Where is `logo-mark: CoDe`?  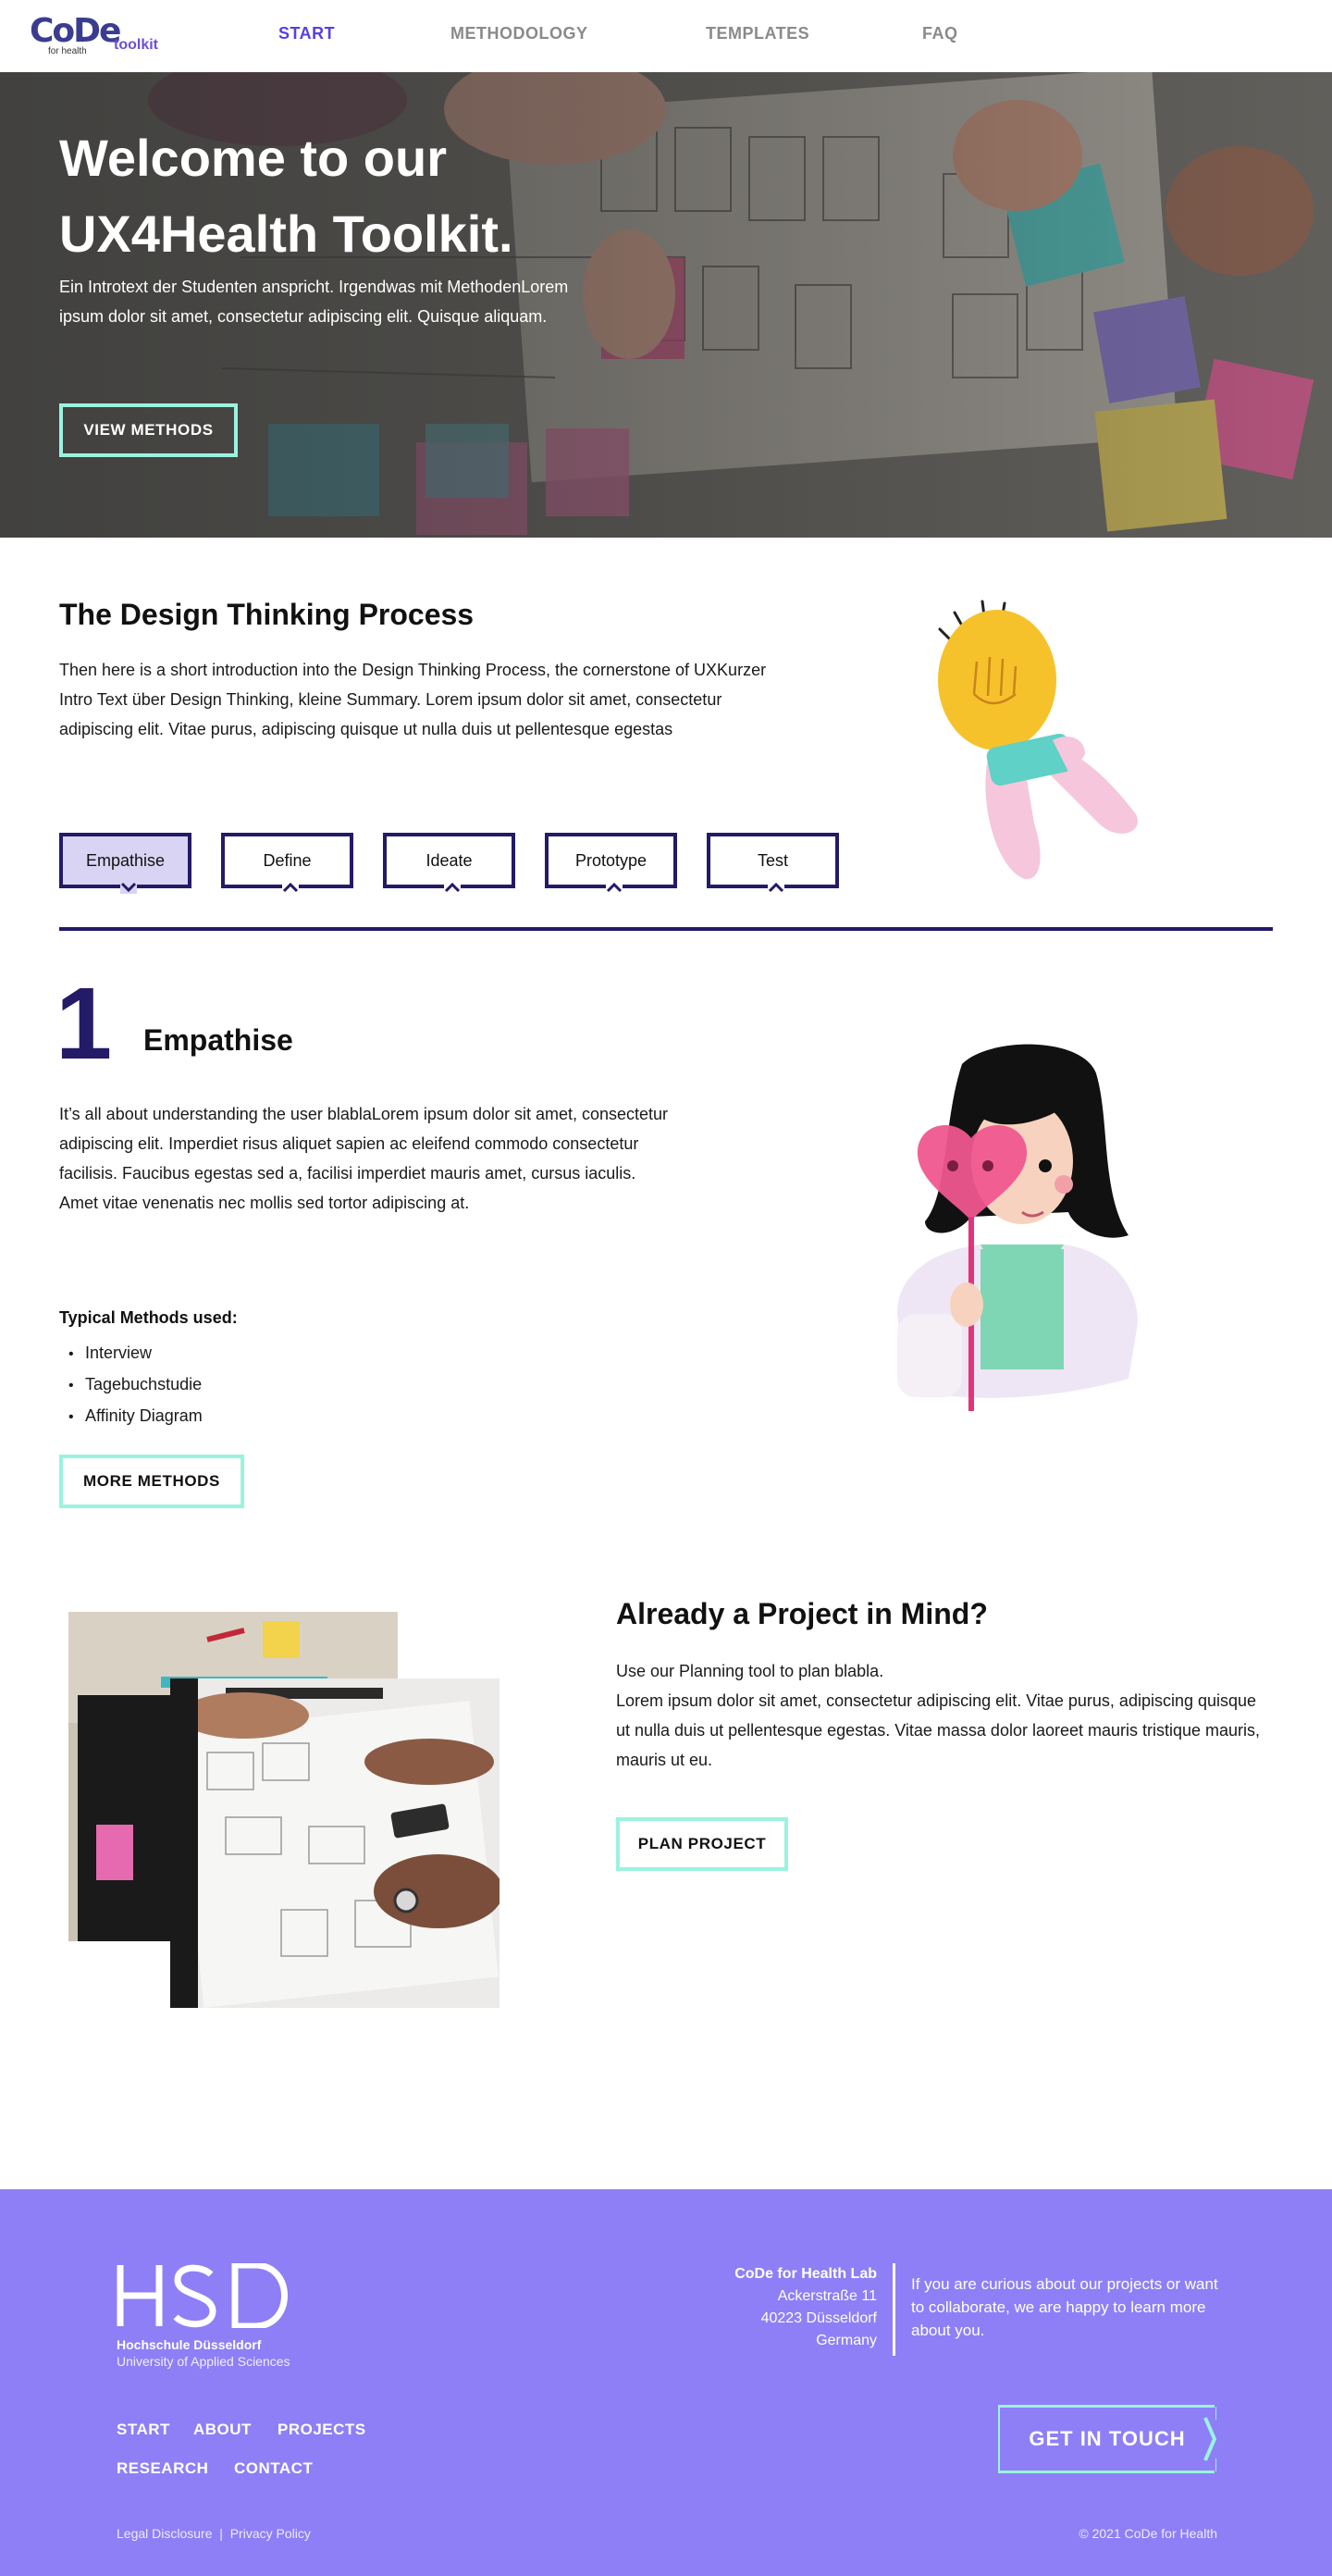
logo-mark: CoDe is located at coordinates (76, 31).